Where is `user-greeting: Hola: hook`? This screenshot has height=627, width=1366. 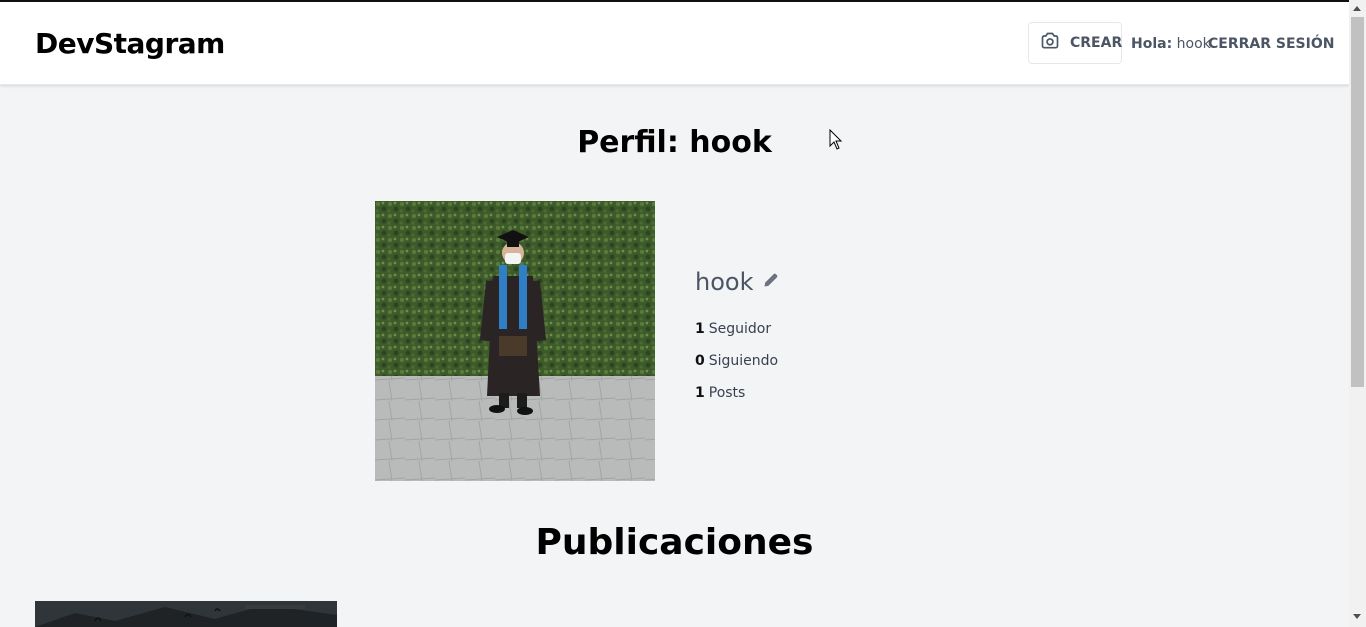 user-greeting: Hola: hook is located at coordinates (1171, 44).